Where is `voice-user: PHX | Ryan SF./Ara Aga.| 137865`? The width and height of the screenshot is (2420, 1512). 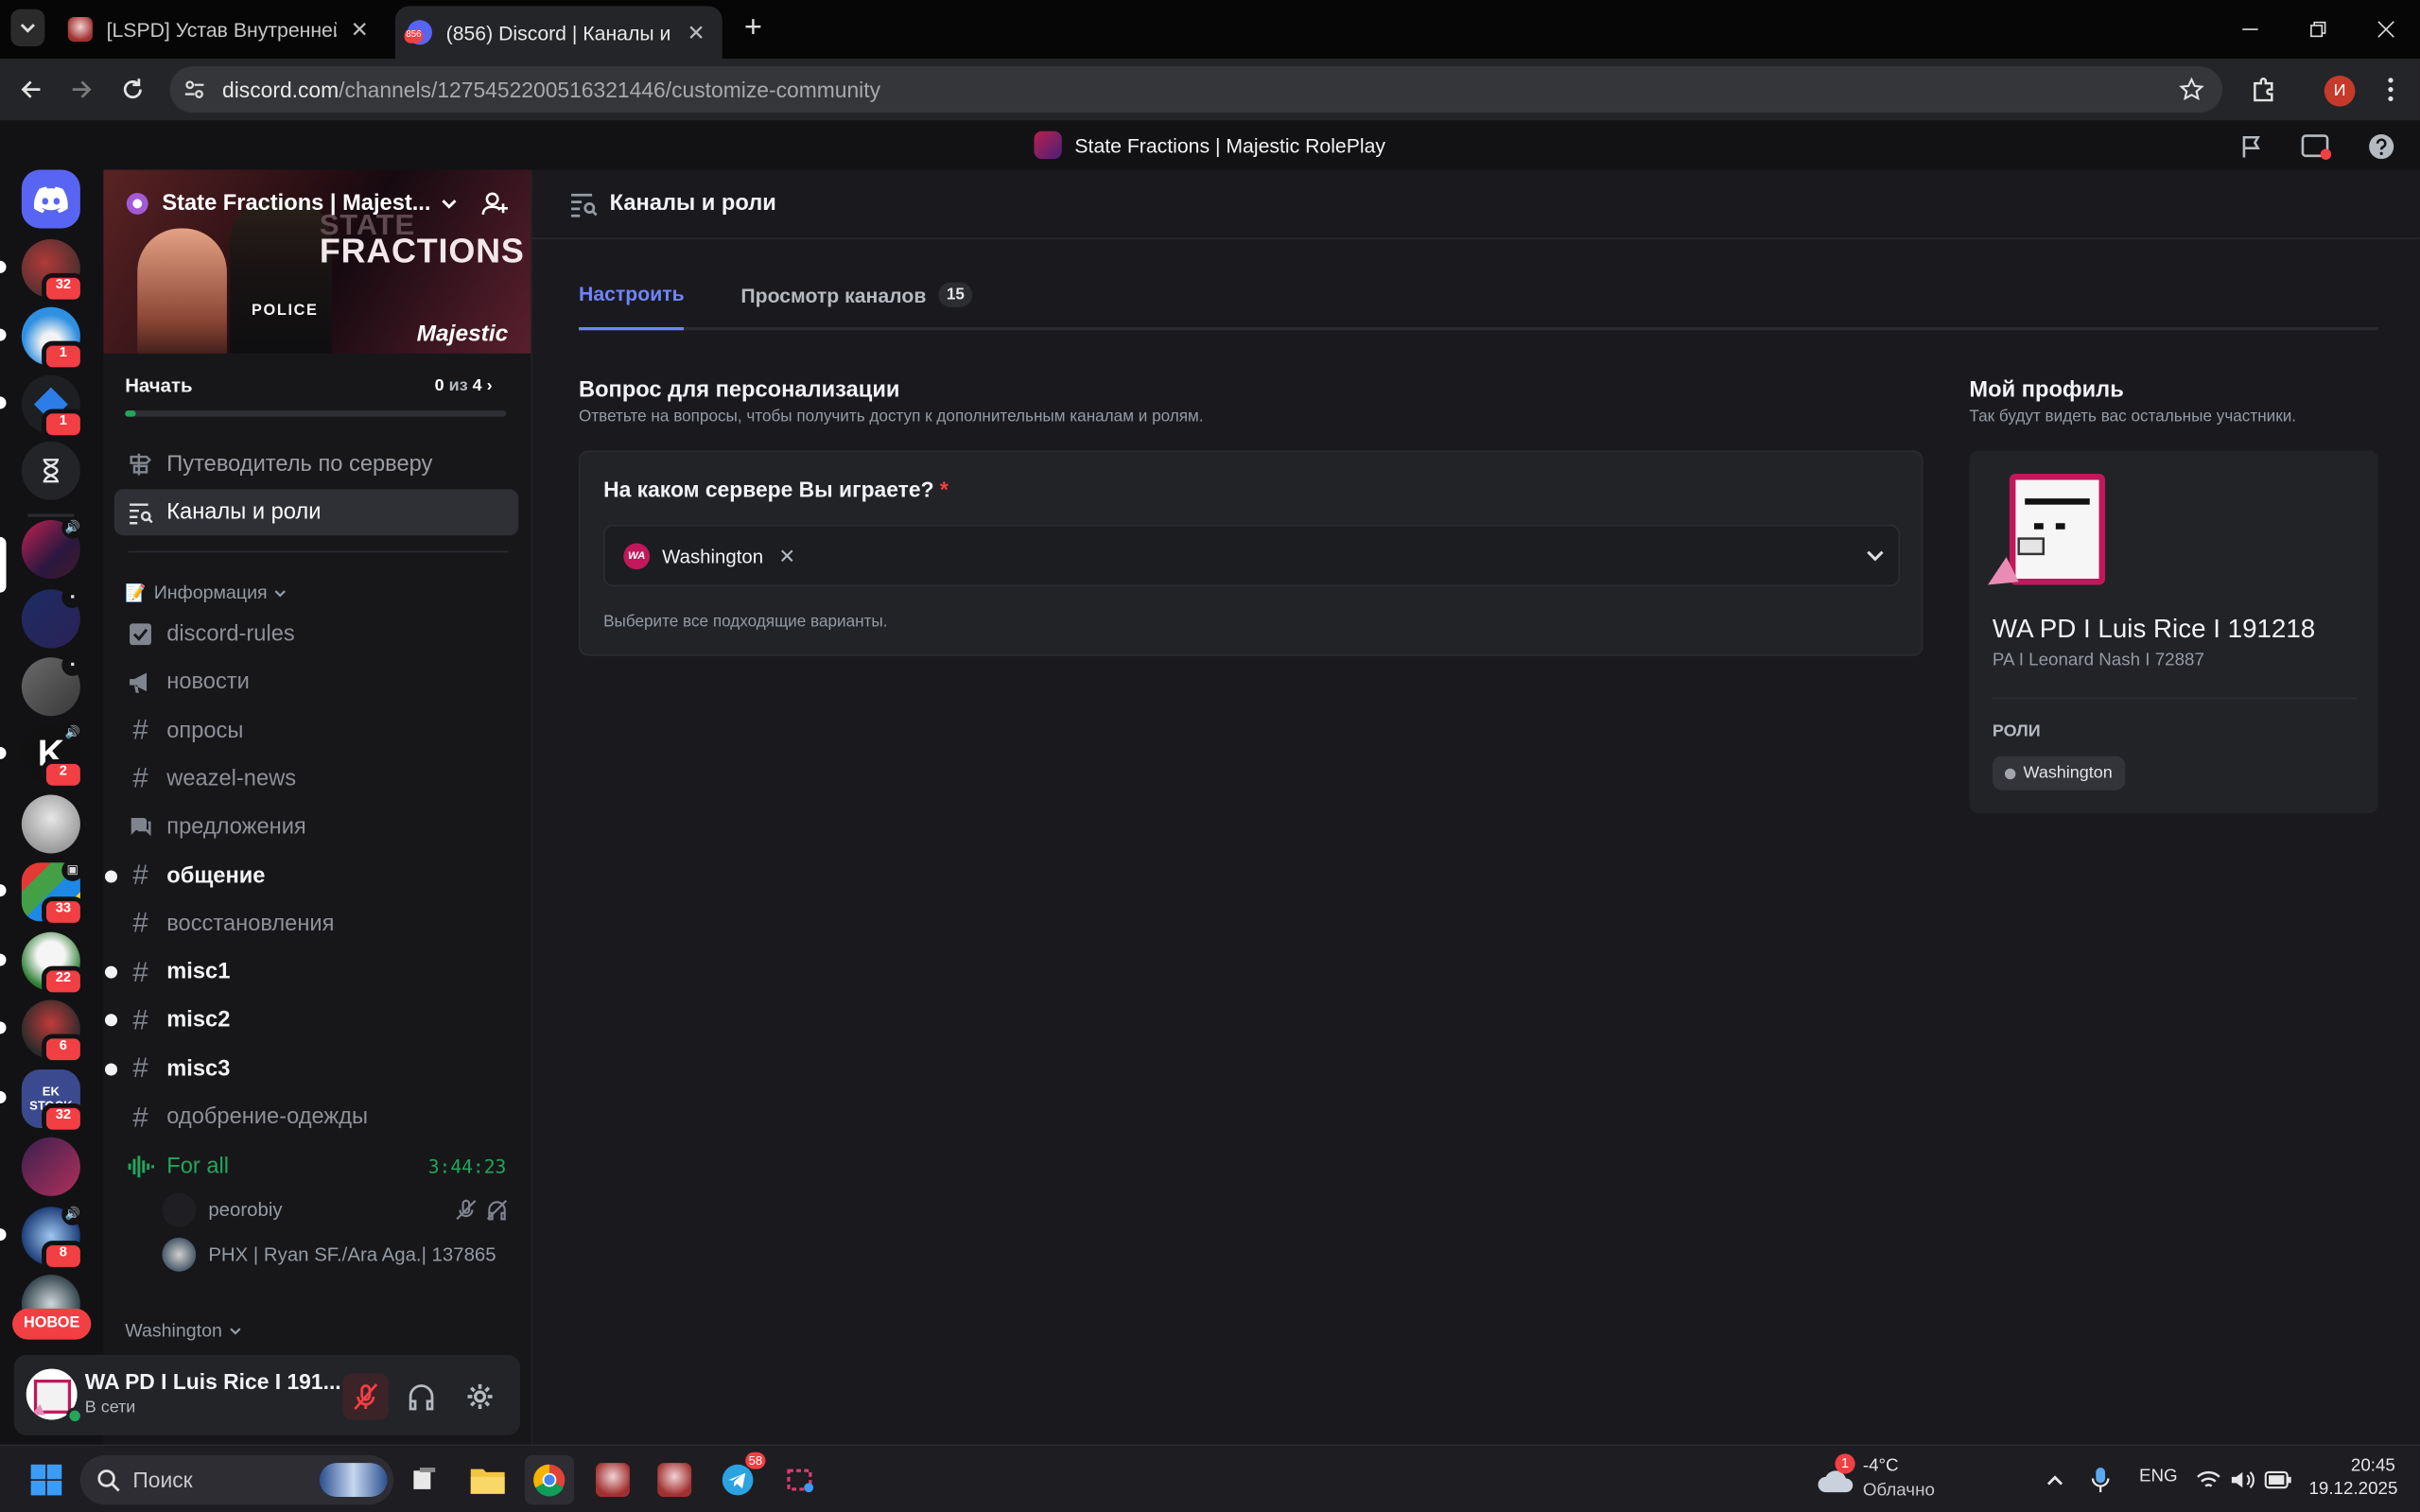
voice-user: PHX | Ryan SF./Ara Aga.| 137865 is located at coordinates (338, 1255).